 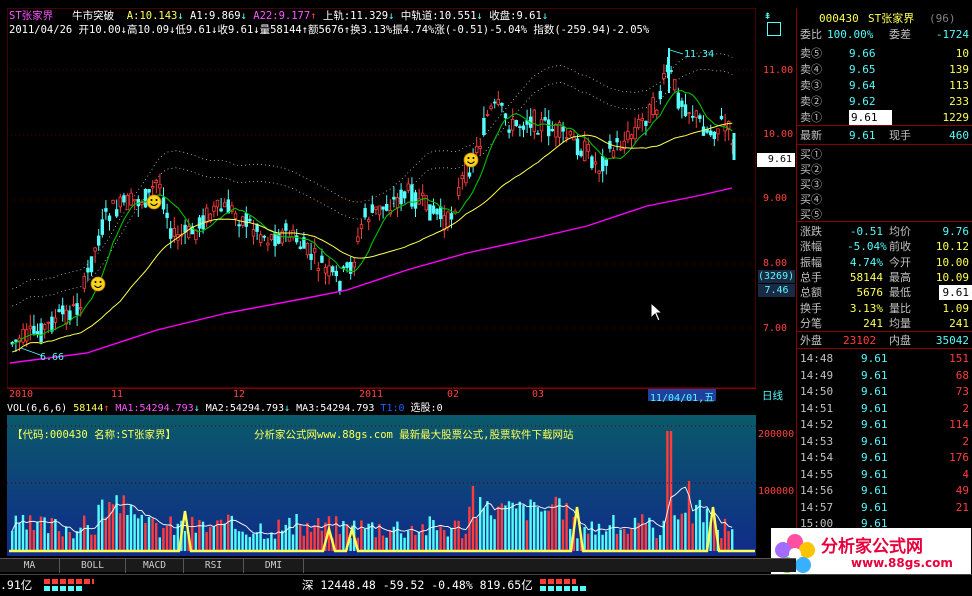 I want to click on mouse-pointer-icon, so click(x=657, y=312).